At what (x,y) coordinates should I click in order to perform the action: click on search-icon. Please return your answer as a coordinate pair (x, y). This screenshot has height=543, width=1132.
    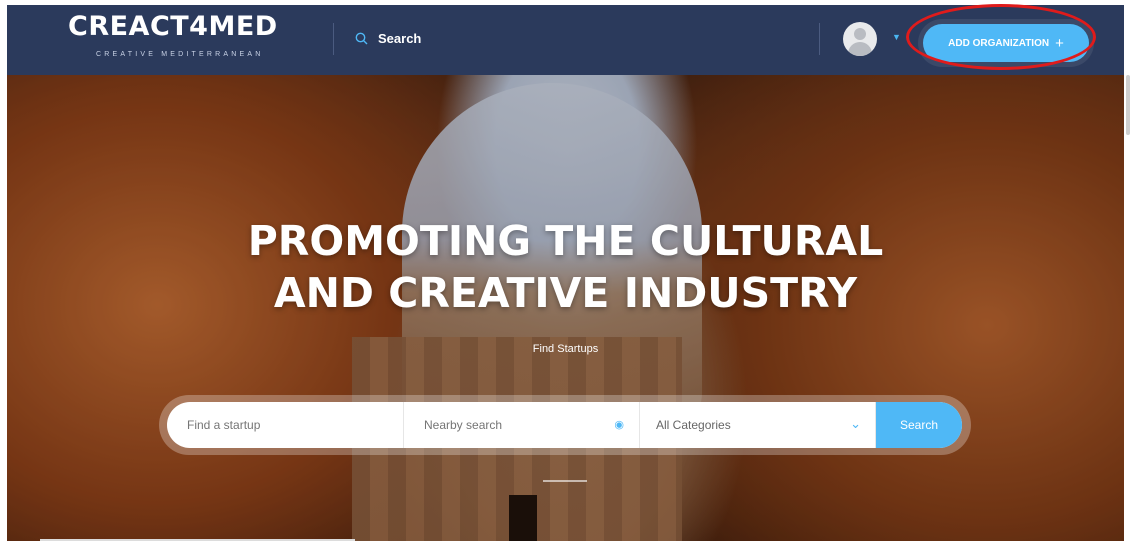
    Looking at the image, I should click on (361, 38).